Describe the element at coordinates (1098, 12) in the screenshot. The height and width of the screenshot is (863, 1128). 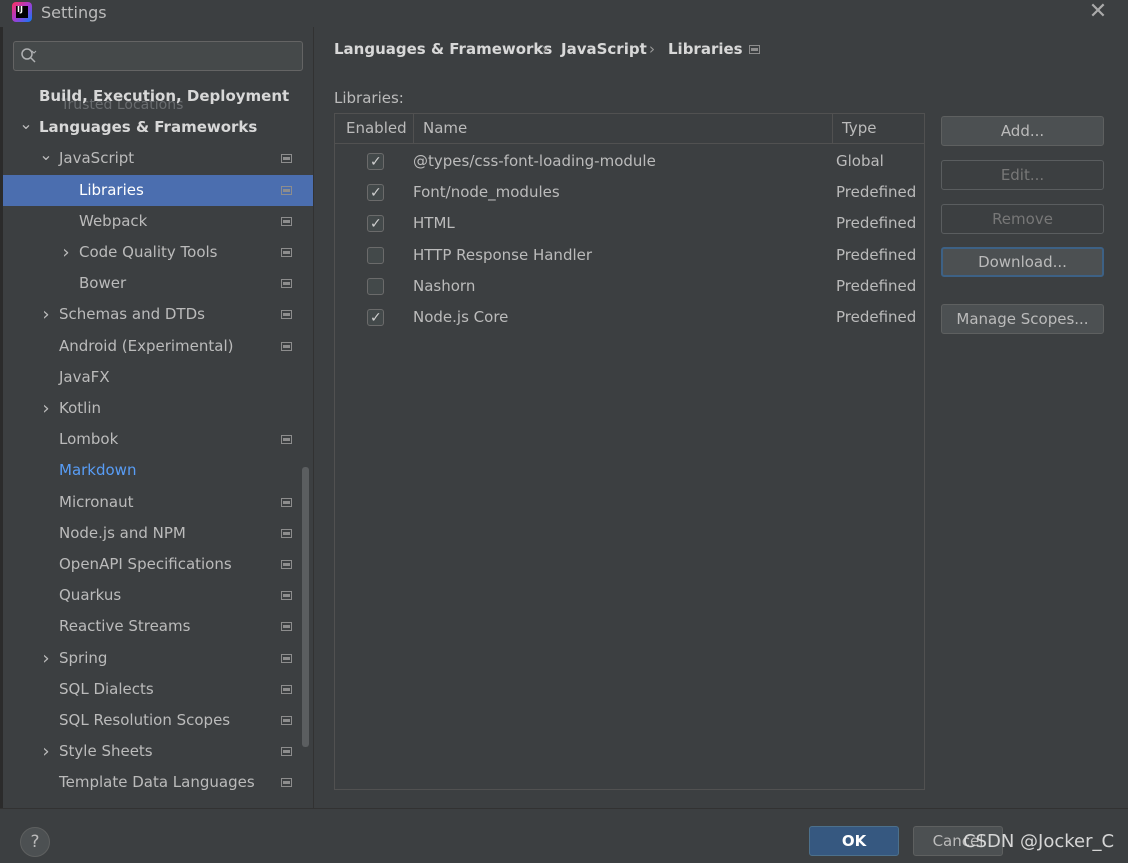
I see `close-icon: ✕` at that location.